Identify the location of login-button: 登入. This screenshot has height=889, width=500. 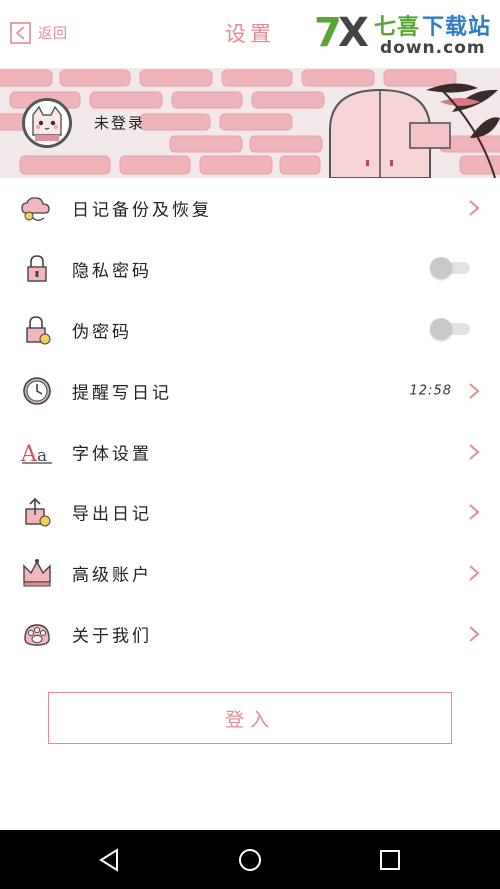
(250, 718).